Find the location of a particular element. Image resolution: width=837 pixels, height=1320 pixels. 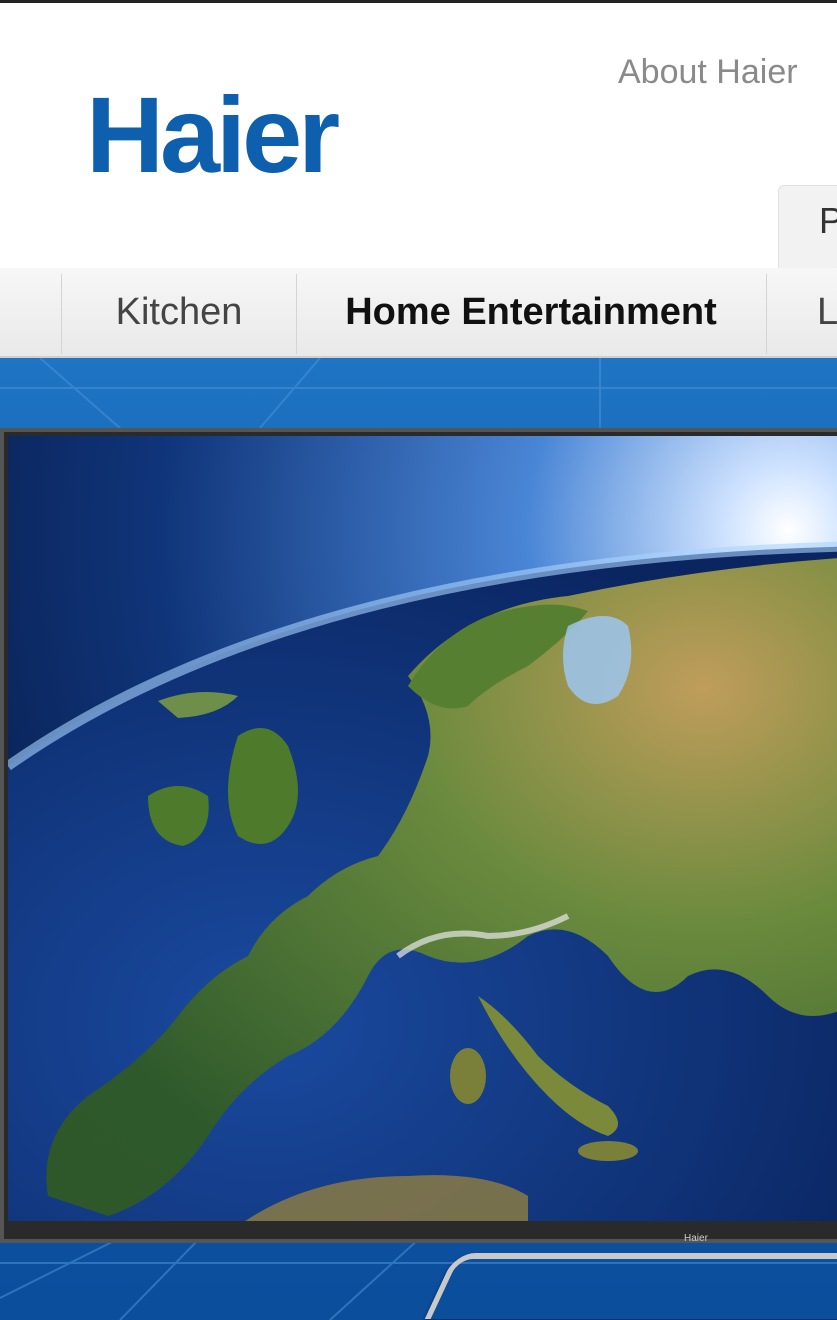

category-nav: Kitchen Home Entertainment L is located at coordinates (418, 313).